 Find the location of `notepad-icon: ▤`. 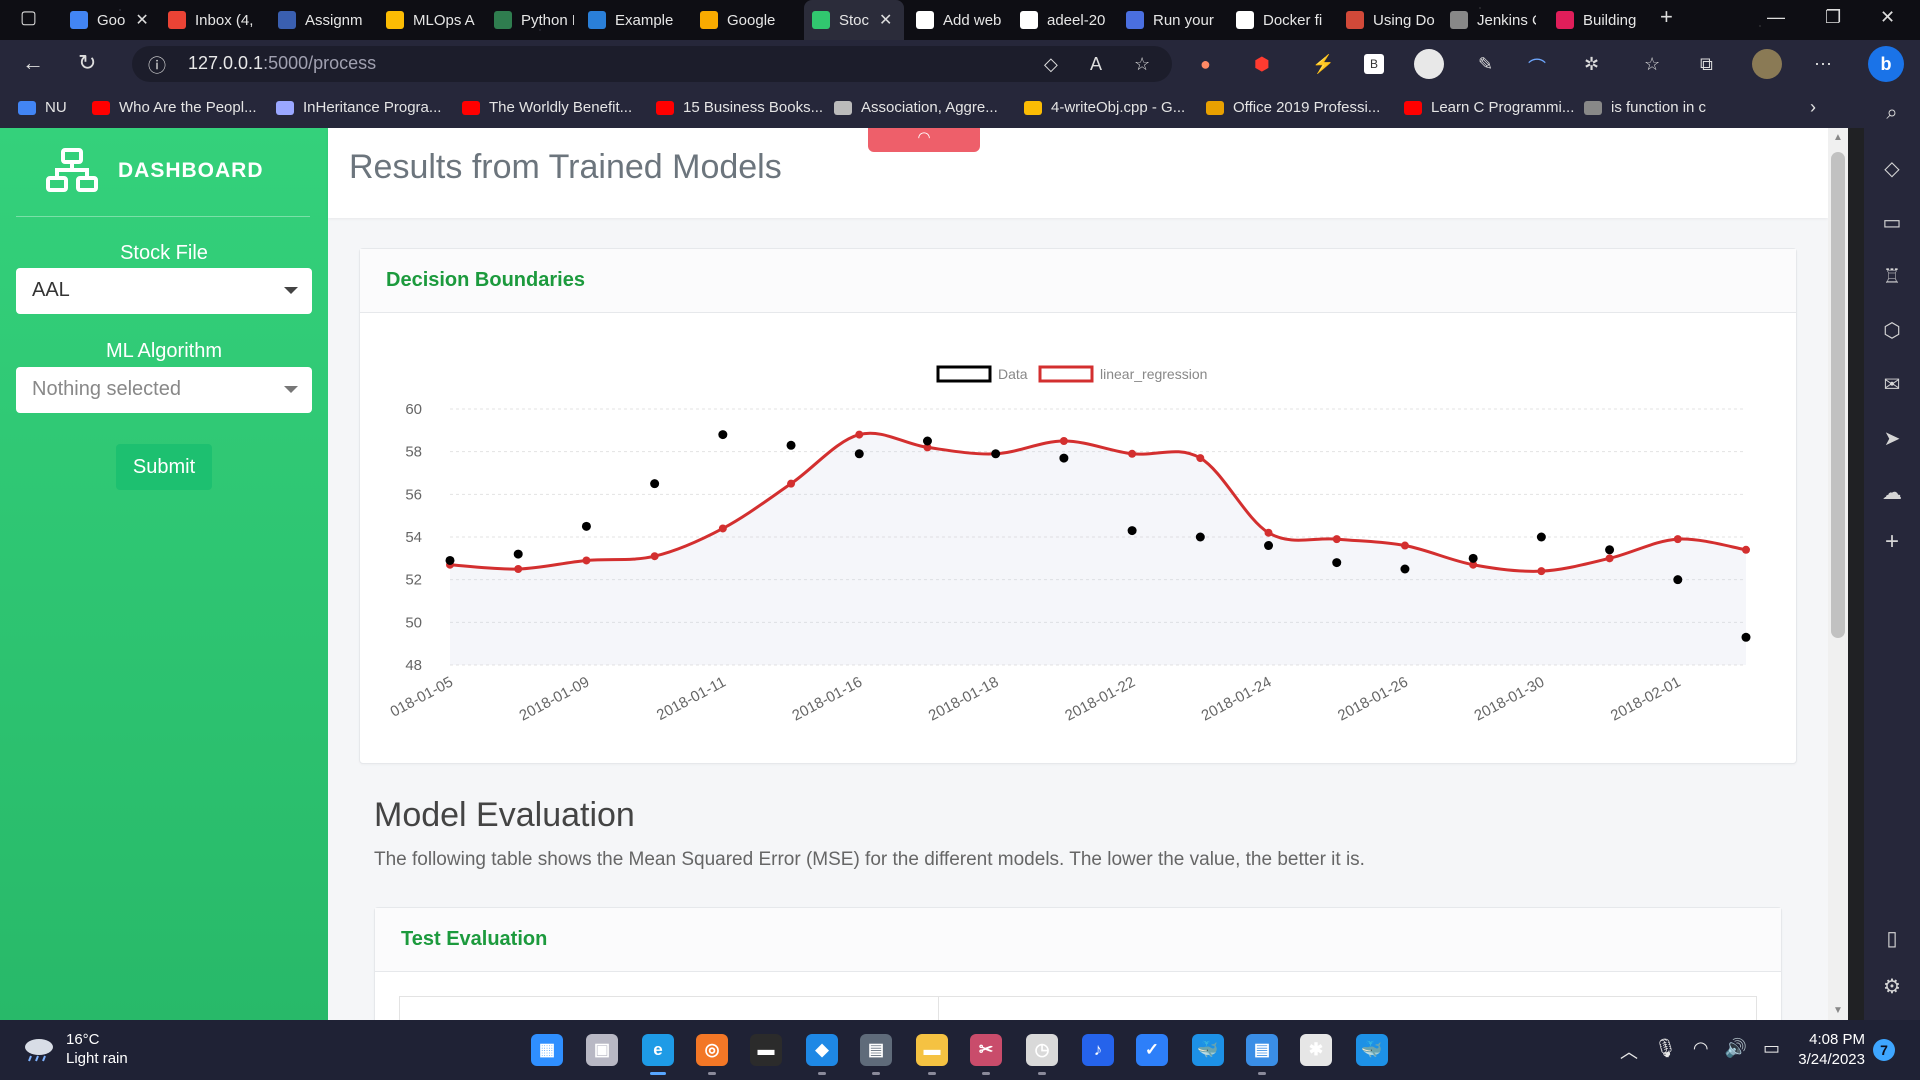

notepad-icon: ▤ is located at coordinates (1262, 1054).